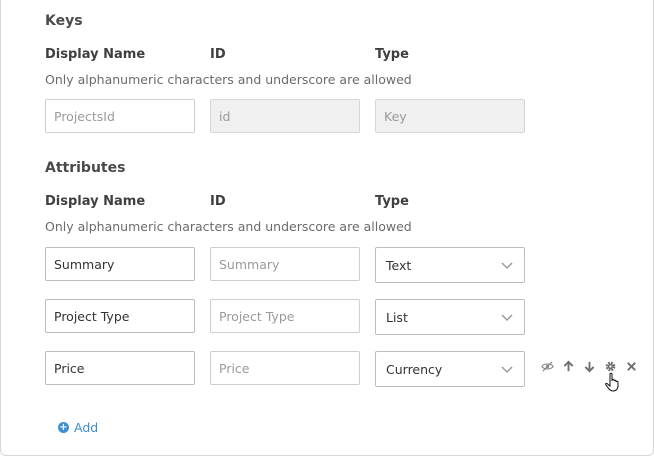 Image resolution: width=654 pixels, height=457 pixels. I want to click on attribute-id-input: Project Type, so click(285, 316).